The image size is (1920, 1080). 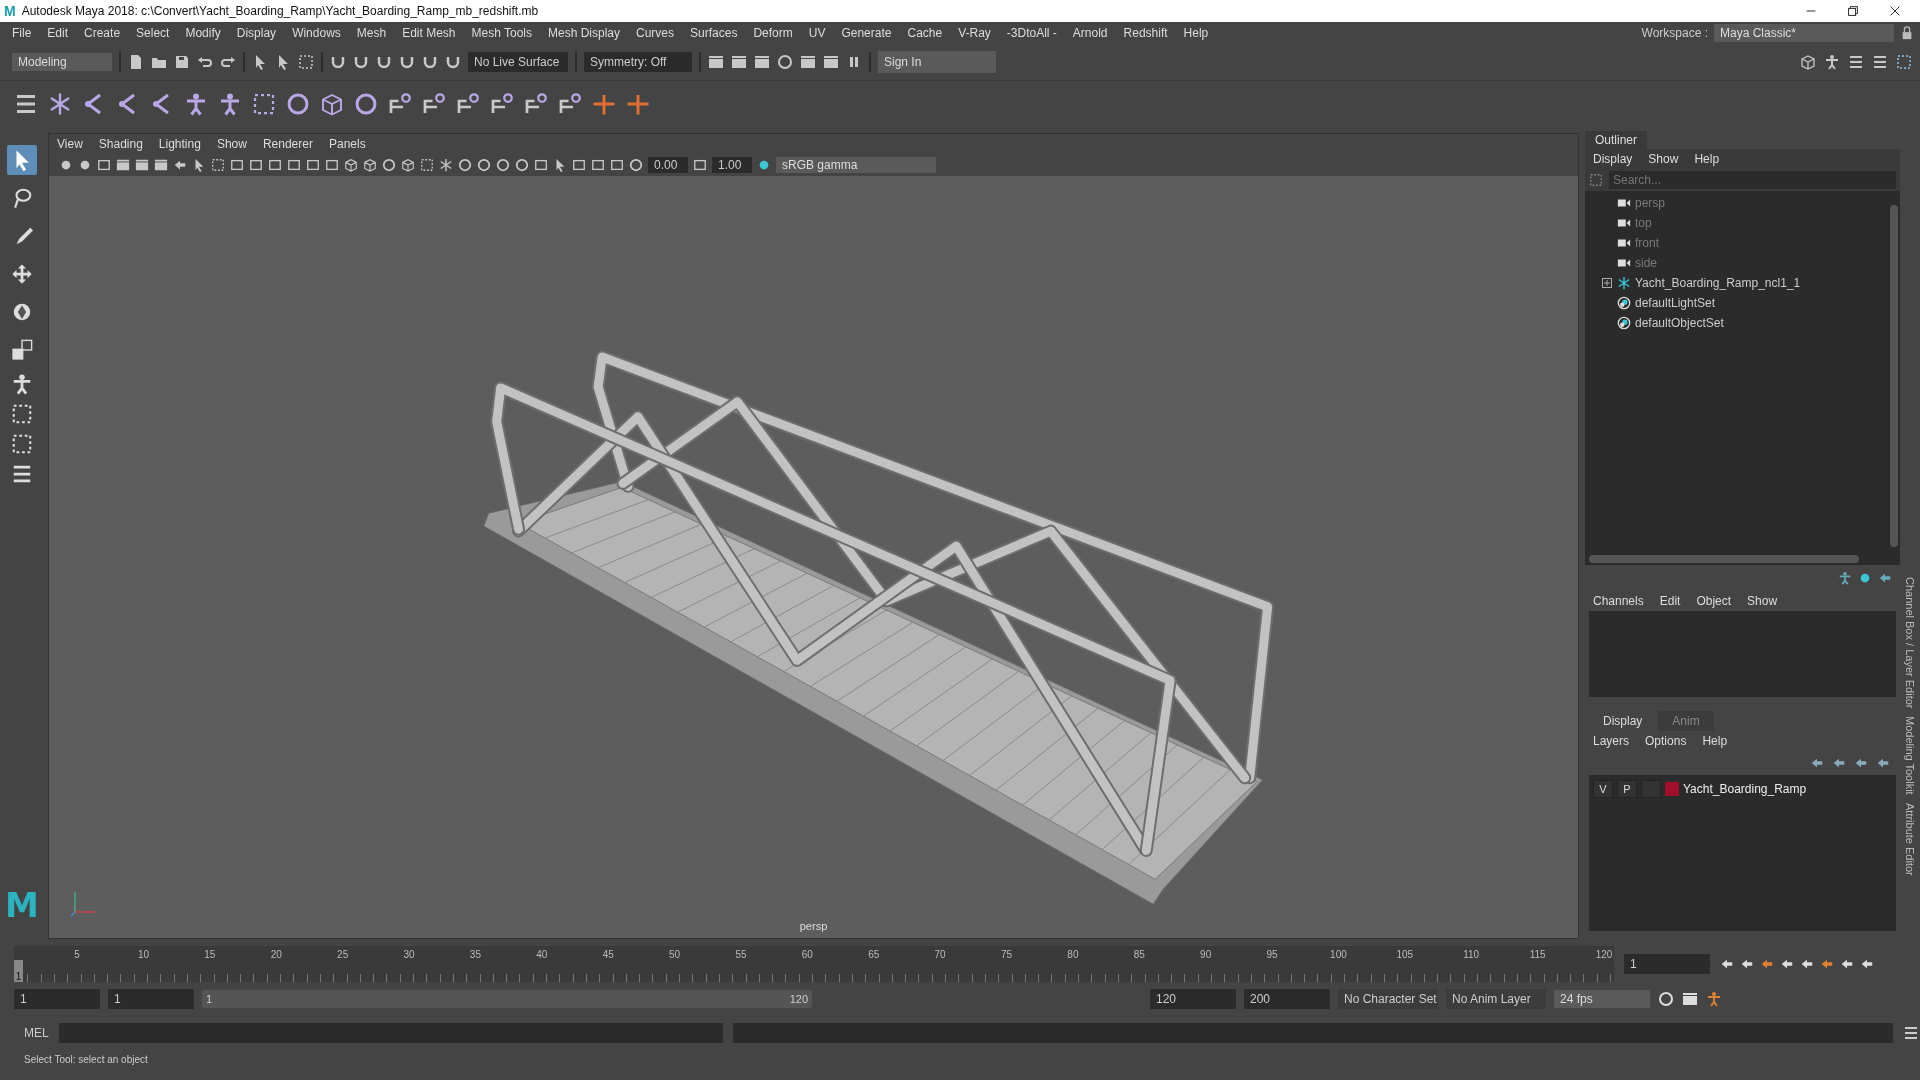 I want to click on color-space-dropdown: sRGB gamma, so click(x=856, y=165).